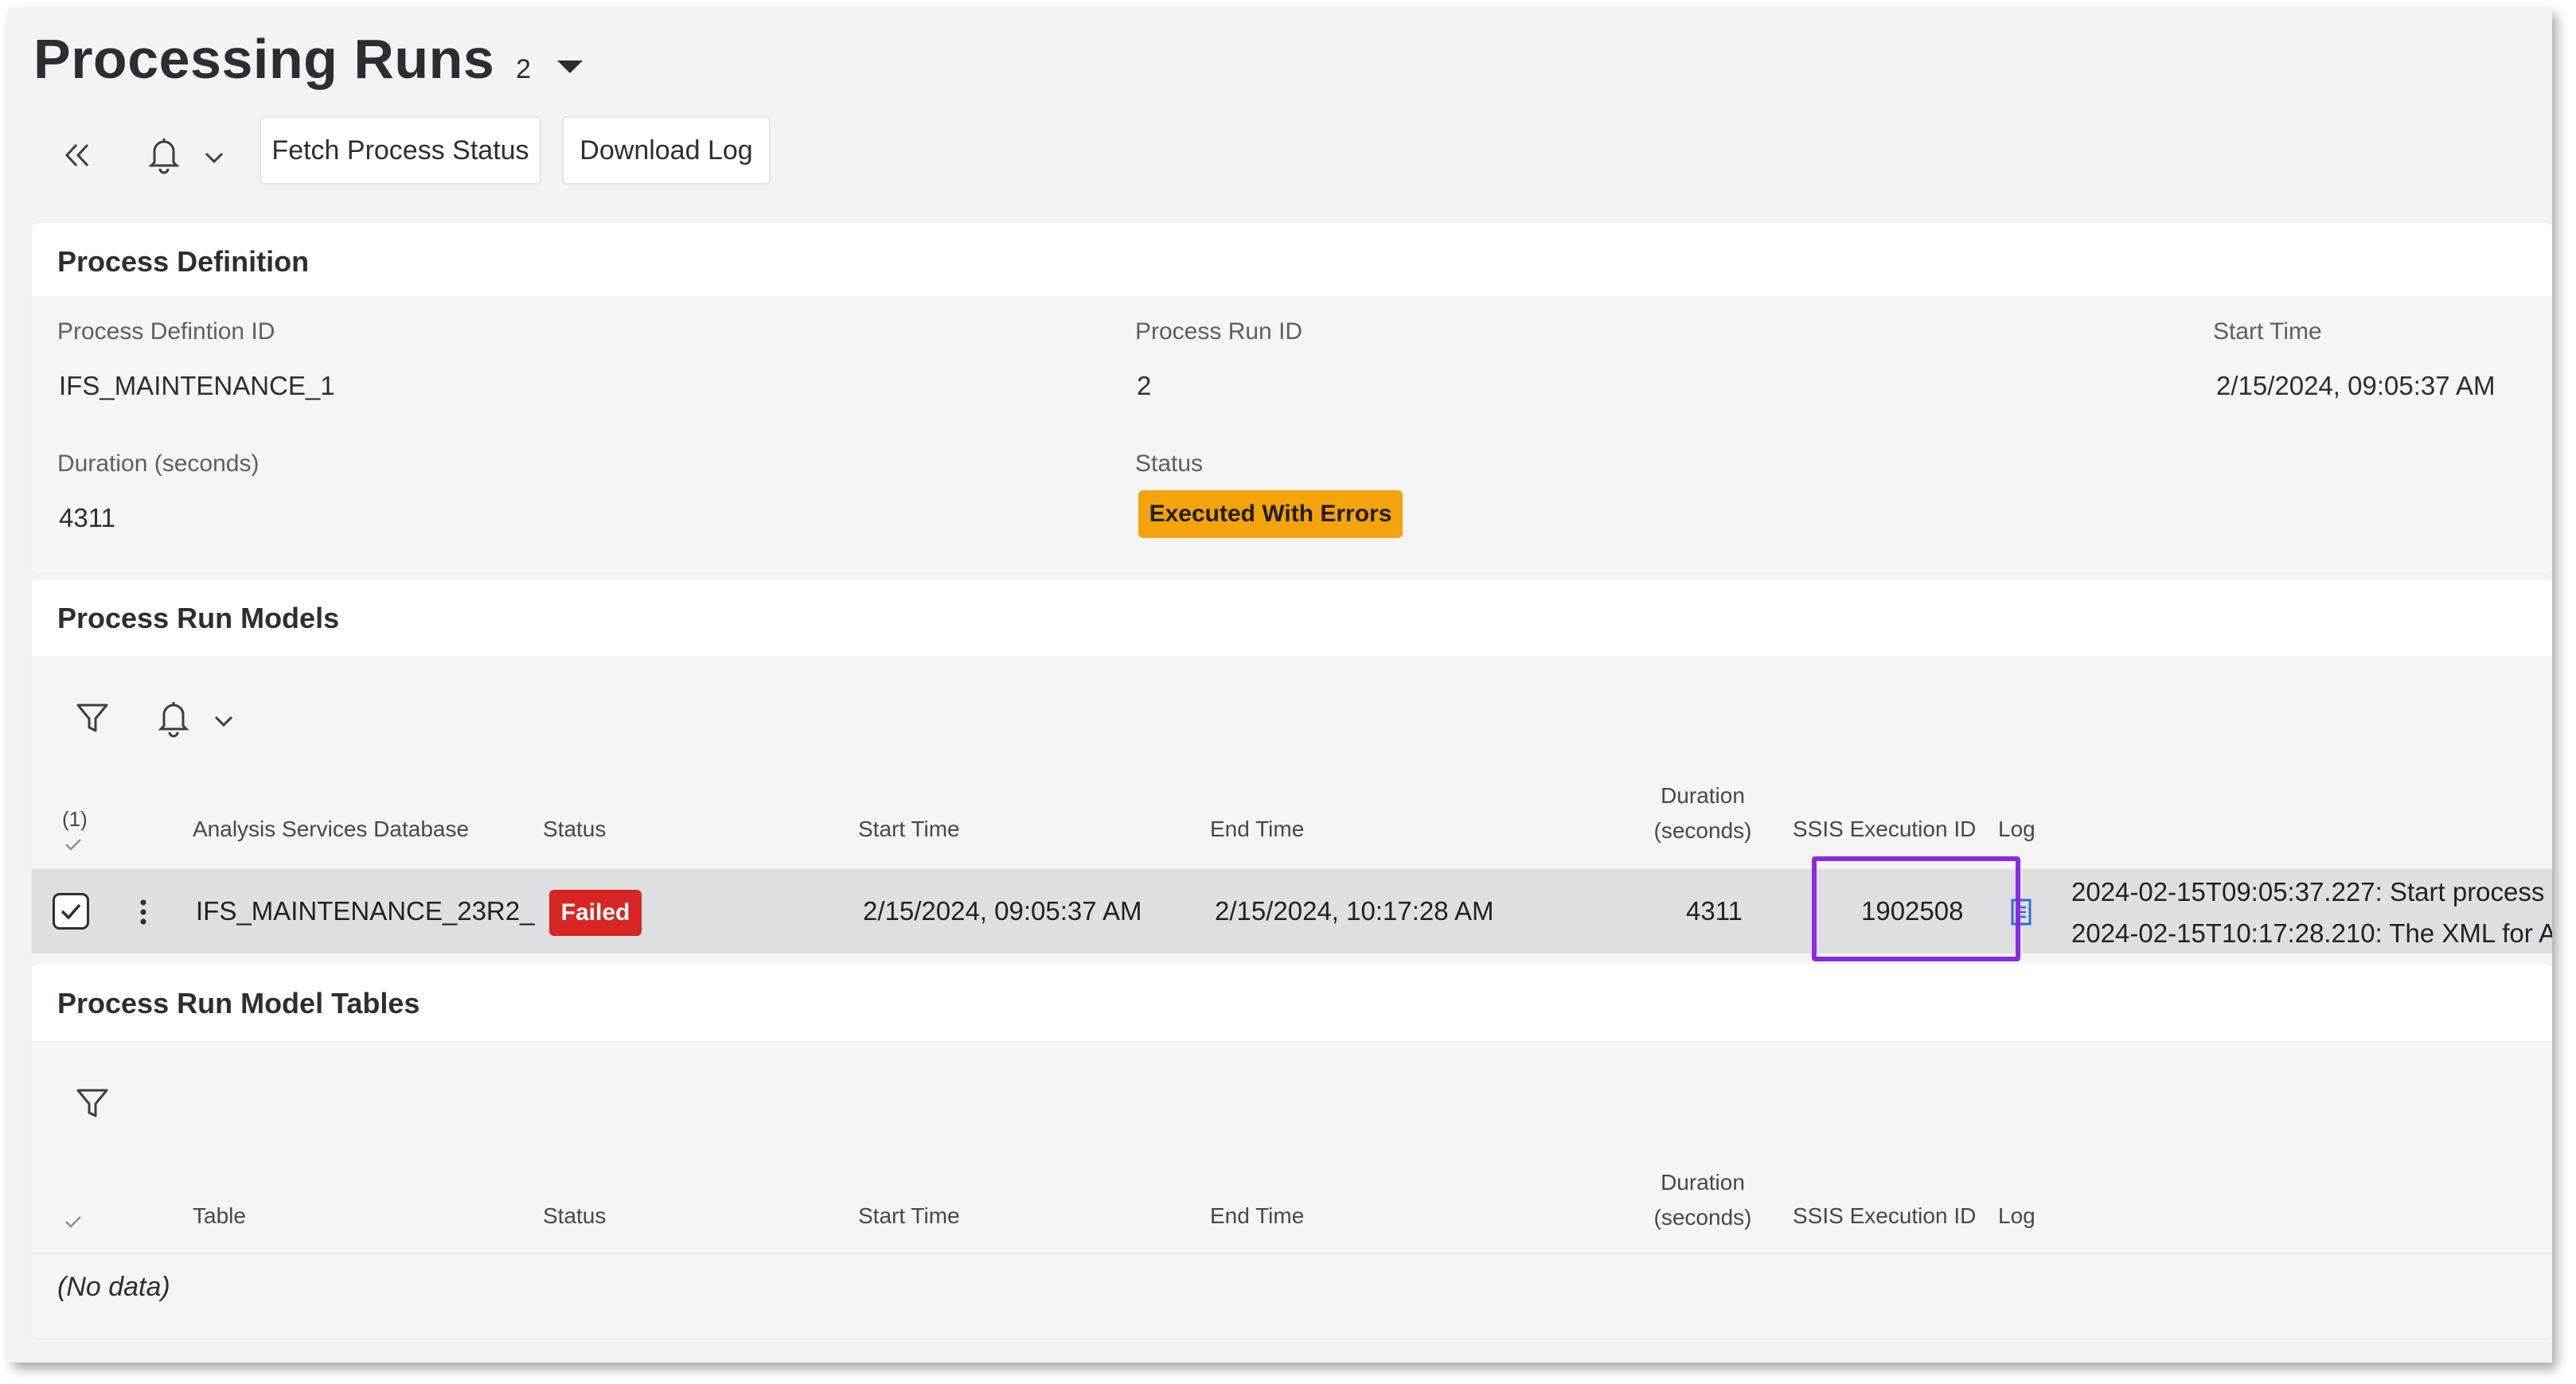  I want to click on panel-header: Process Definition, so click(1292, 259).